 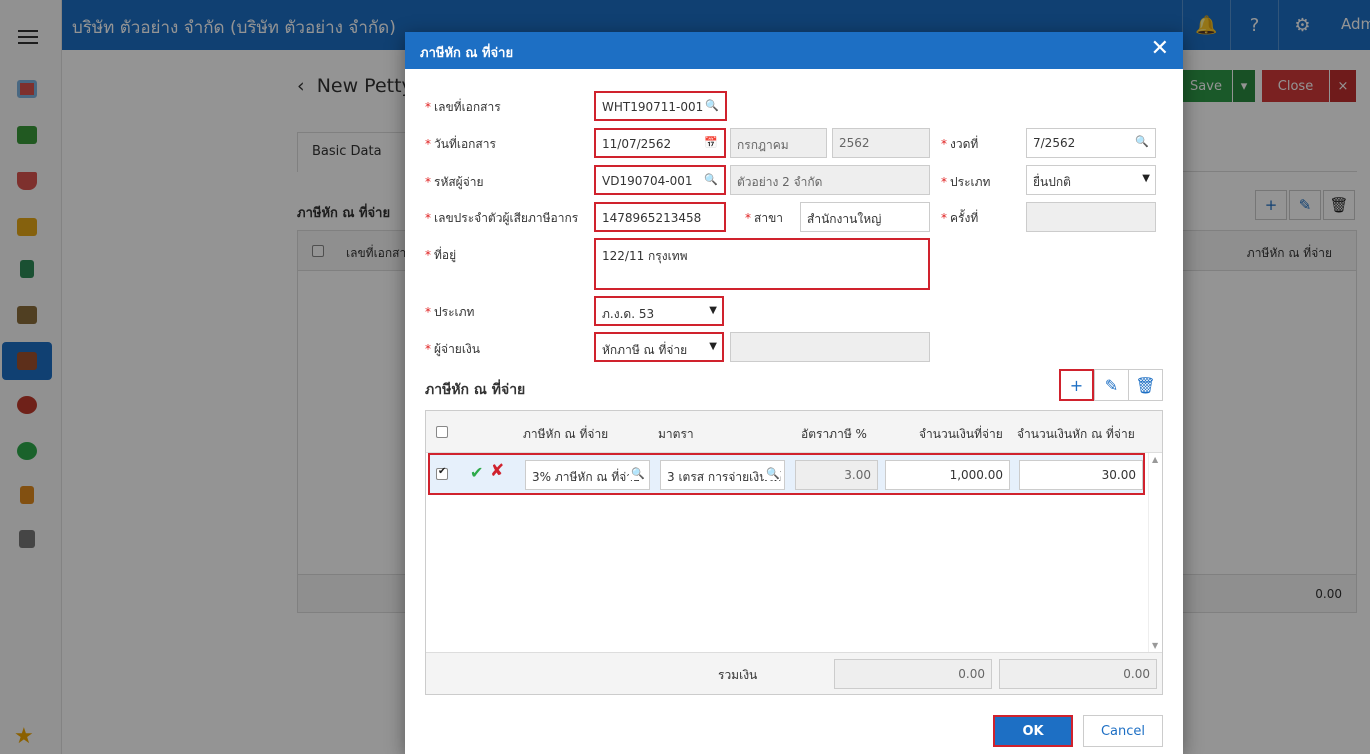 I want to click on payer-code-label: * รหัสผู้จ่าย, so click(x=454, y=182).